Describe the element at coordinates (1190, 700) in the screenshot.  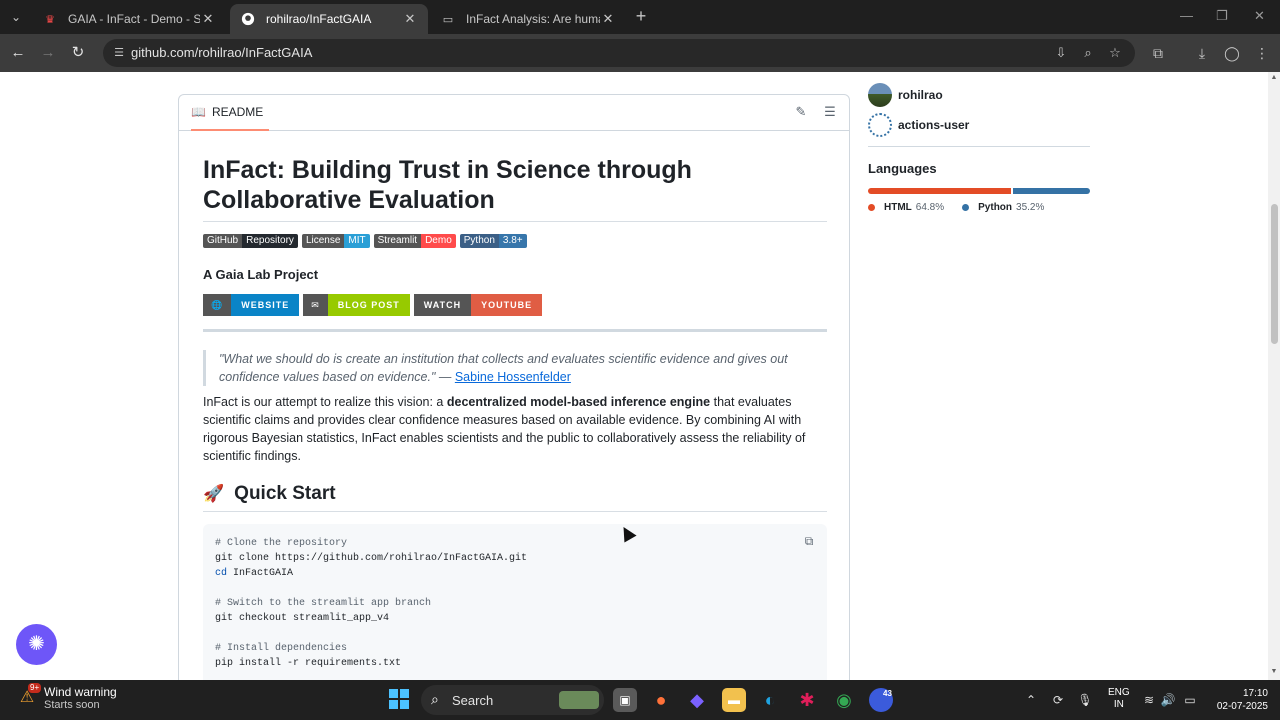
I see `battery-icon: ▭` at that location.